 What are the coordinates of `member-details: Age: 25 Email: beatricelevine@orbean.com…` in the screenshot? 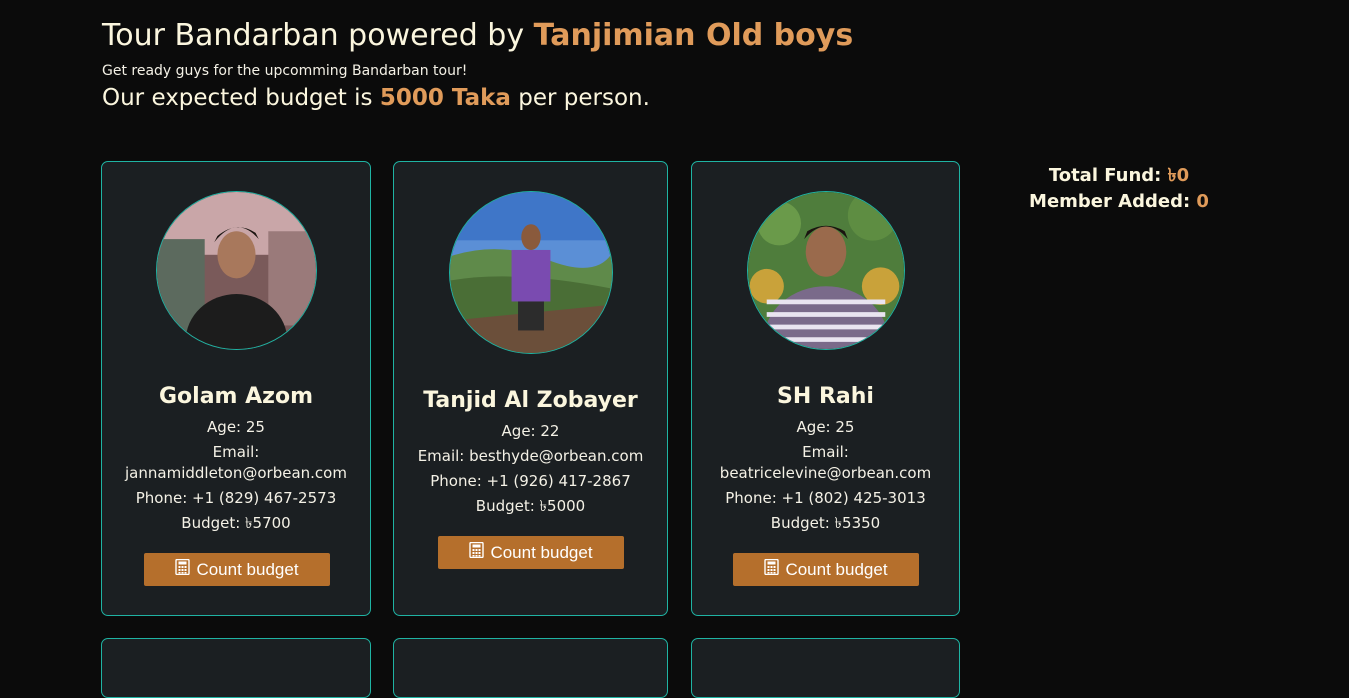 It's located at (825, 475).